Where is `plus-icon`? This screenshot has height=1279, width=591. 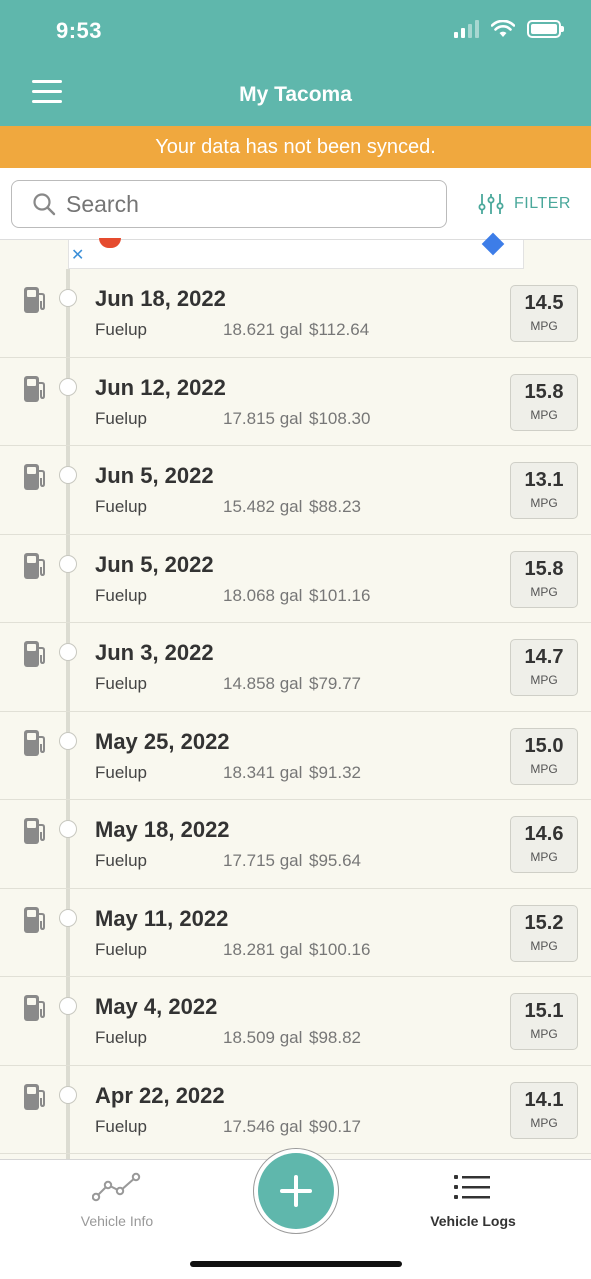 plus-icon is located at coordinates (296, 1191).